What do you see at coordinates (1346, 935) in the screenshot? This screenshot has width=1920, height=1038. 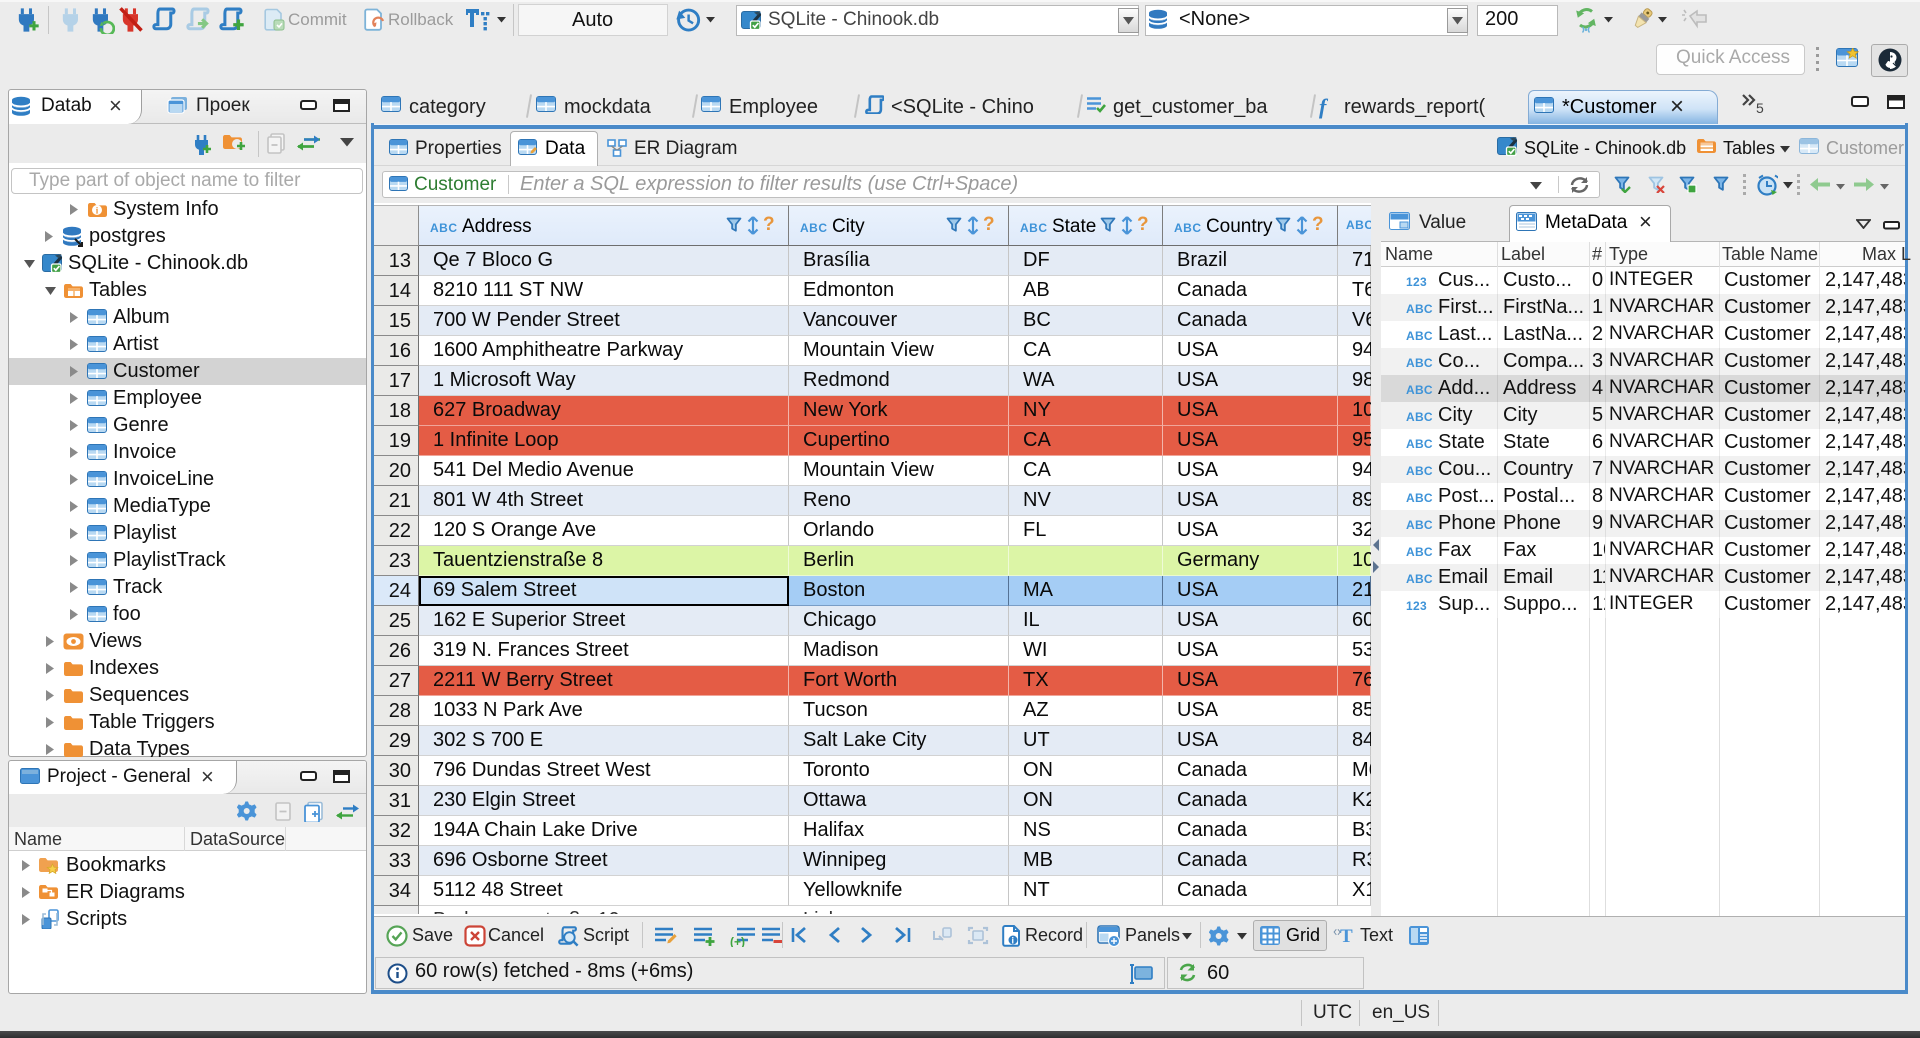 I see `svg-text: T` at bounding box center [1346, 935].